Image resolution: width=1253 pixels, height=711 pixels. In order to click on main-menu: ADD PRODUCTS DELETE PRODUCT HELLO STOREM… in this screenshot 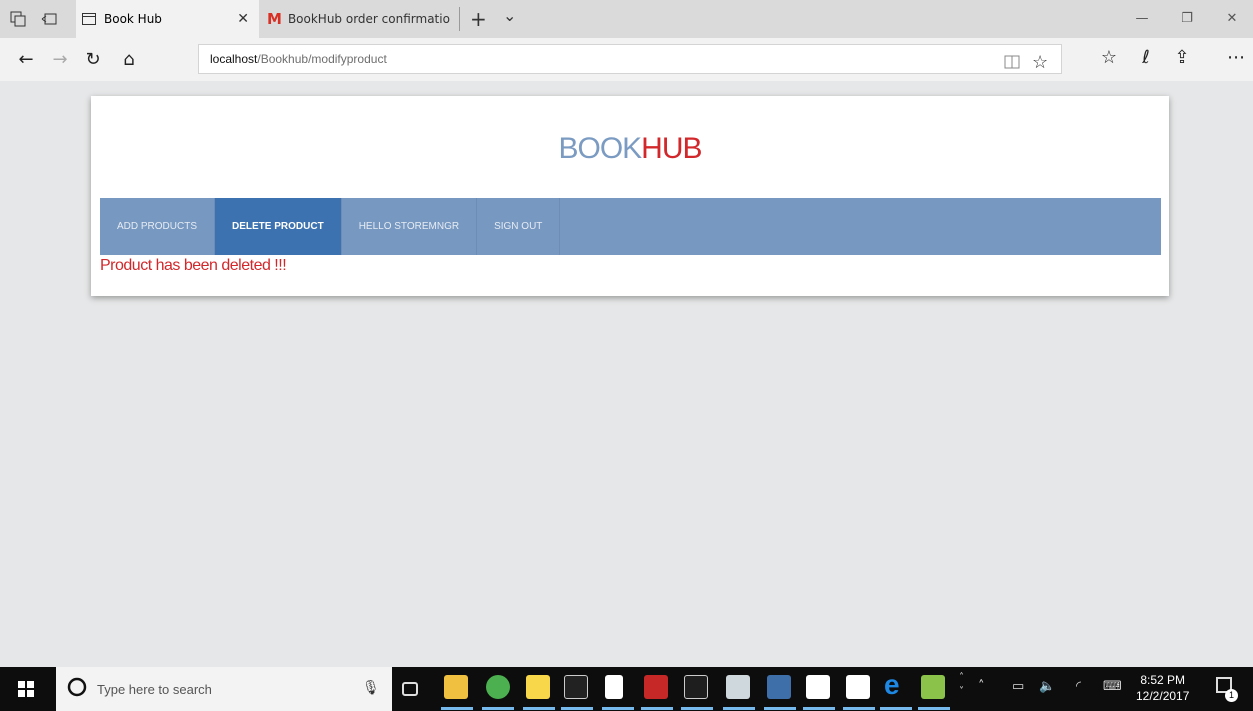, I will do `click(630, 226)`.